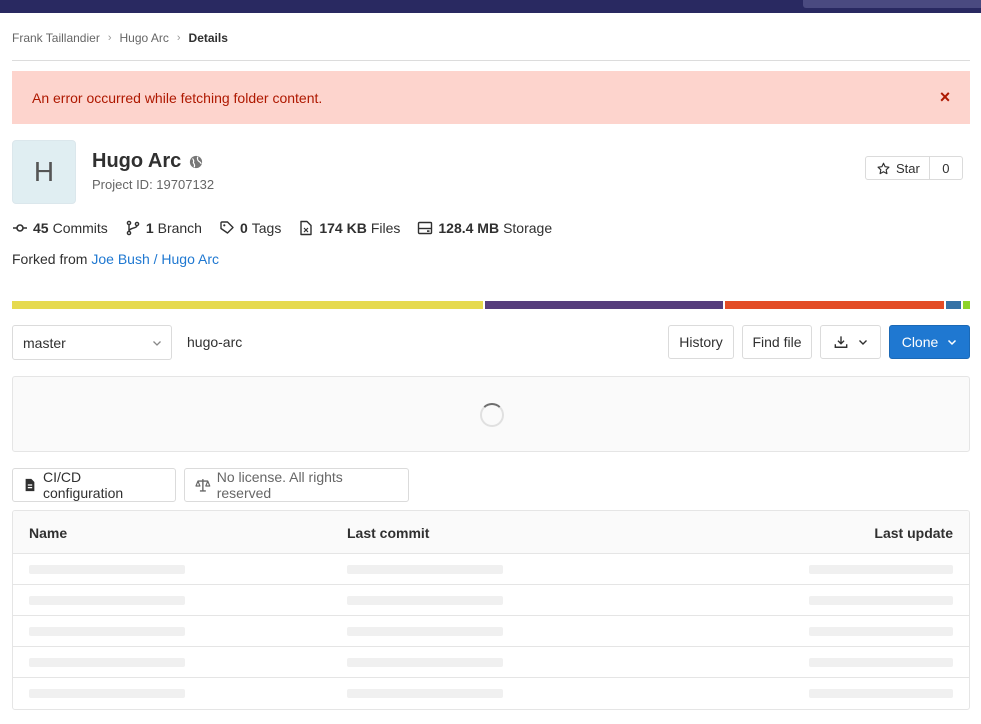  What do you see at coordinates (946, 168) in the screenshot?
I see `star-count: 0` at bounding box center [946, 168].